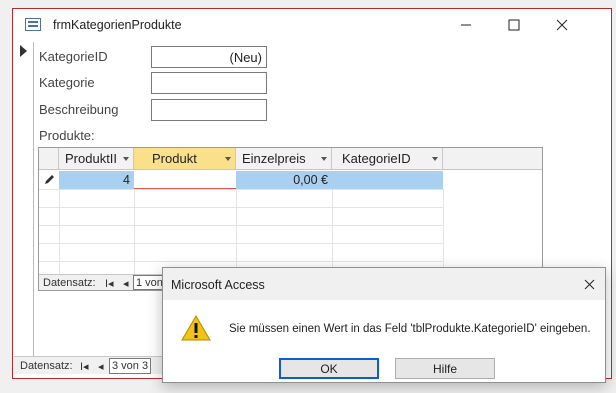 The image size is (616, 393). What do you see at coordinates (196, 328) in the screenshot?
I see `warning-icon` at bounding box center [196, 328].